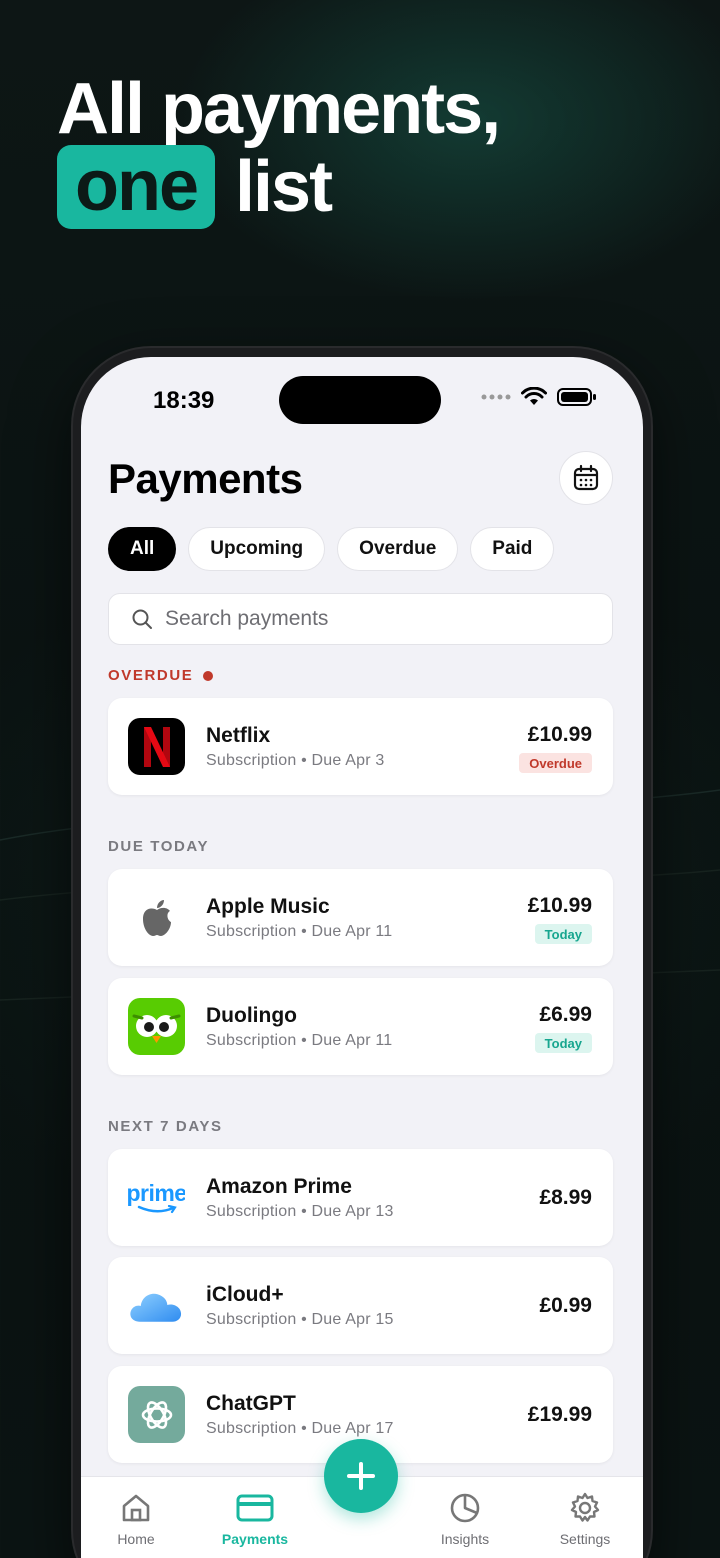  I want to click on headline: All payments, one list, so click(279, 149).